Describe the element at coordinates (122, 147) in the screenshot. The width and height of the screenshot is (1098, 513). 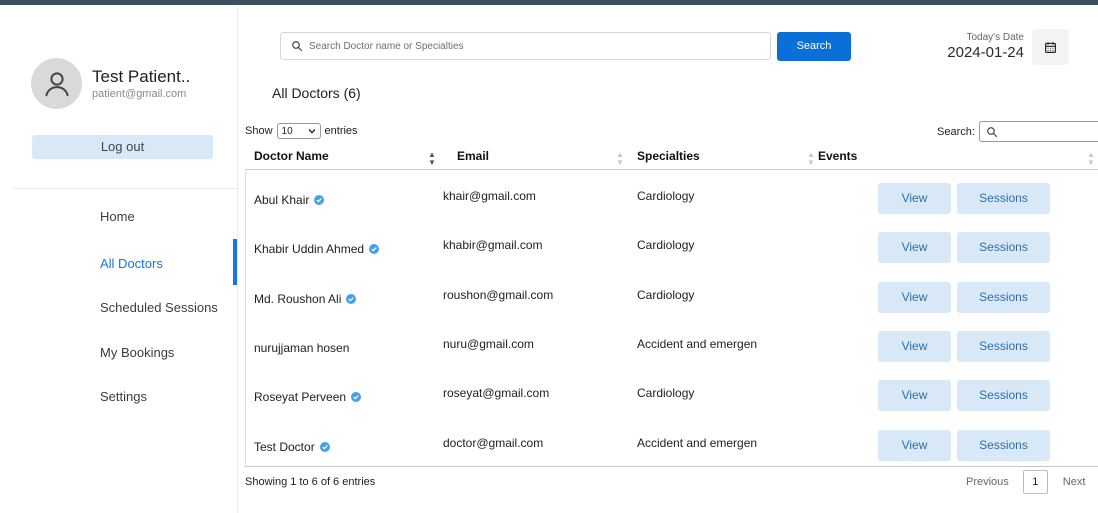
I see `logout-button: Log out` at that location.